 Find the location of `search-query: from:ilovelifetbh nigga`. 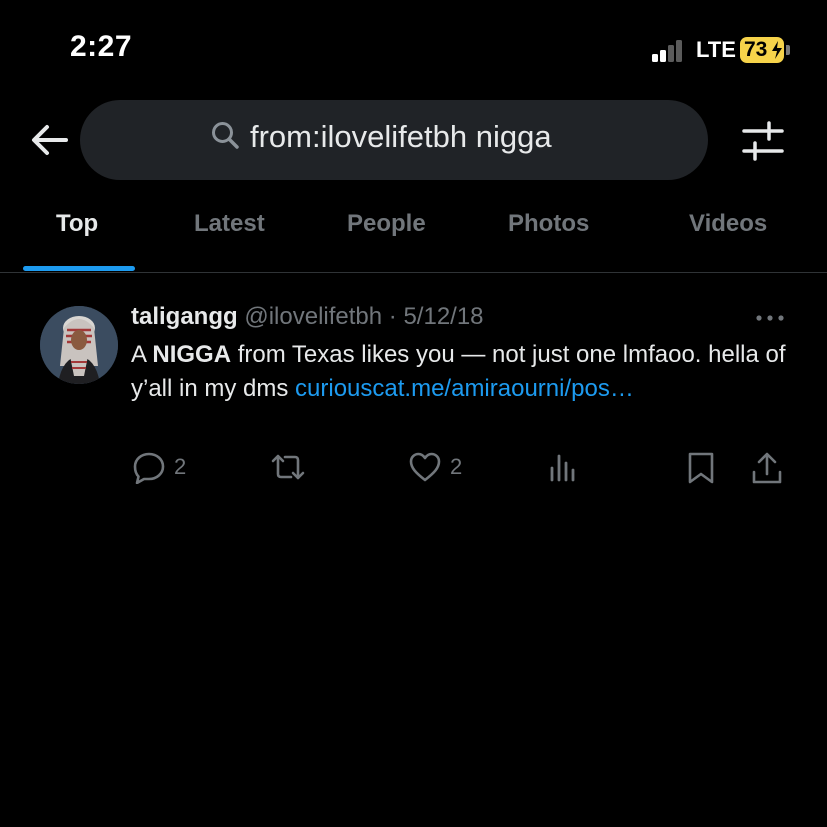

search-query: from:ilovelifetbh nigga is located at coordinates (401, 137).